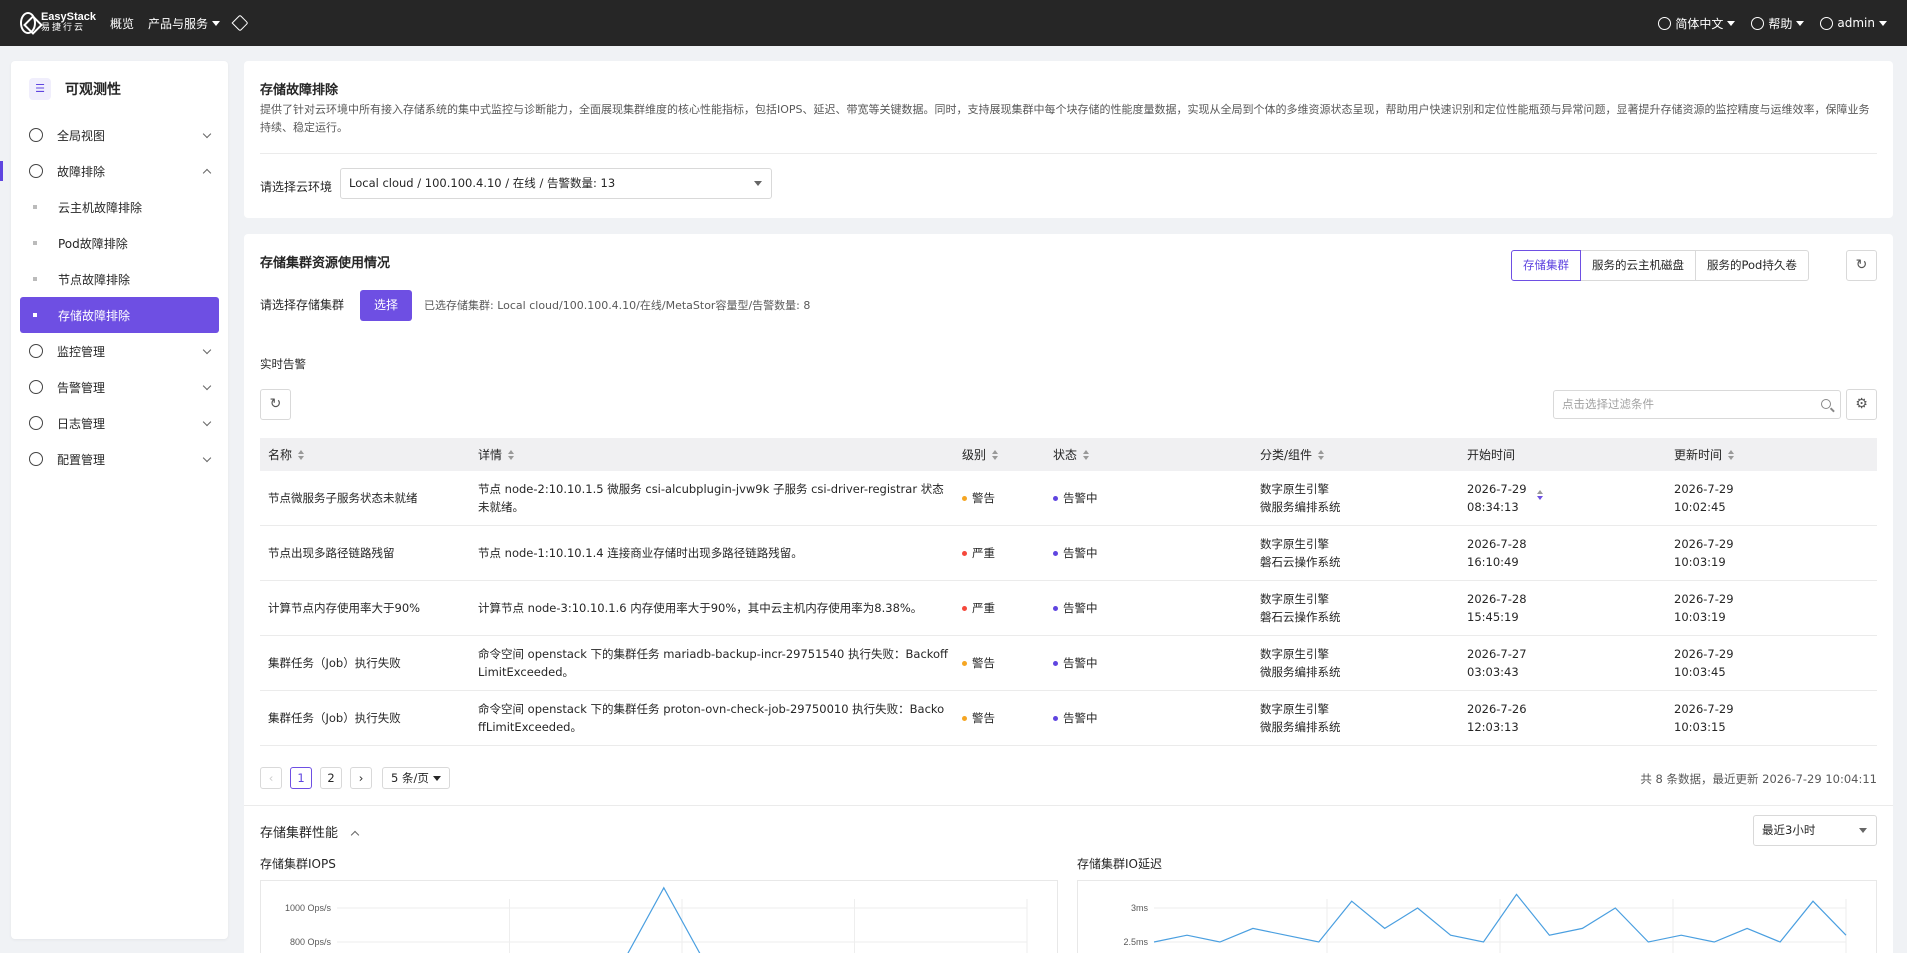 The width and height of the screenshot is (1907, 953). I want to click on sidebar-subitem-storage-troubleshooting: 存储故障排除, so click(119, 315).